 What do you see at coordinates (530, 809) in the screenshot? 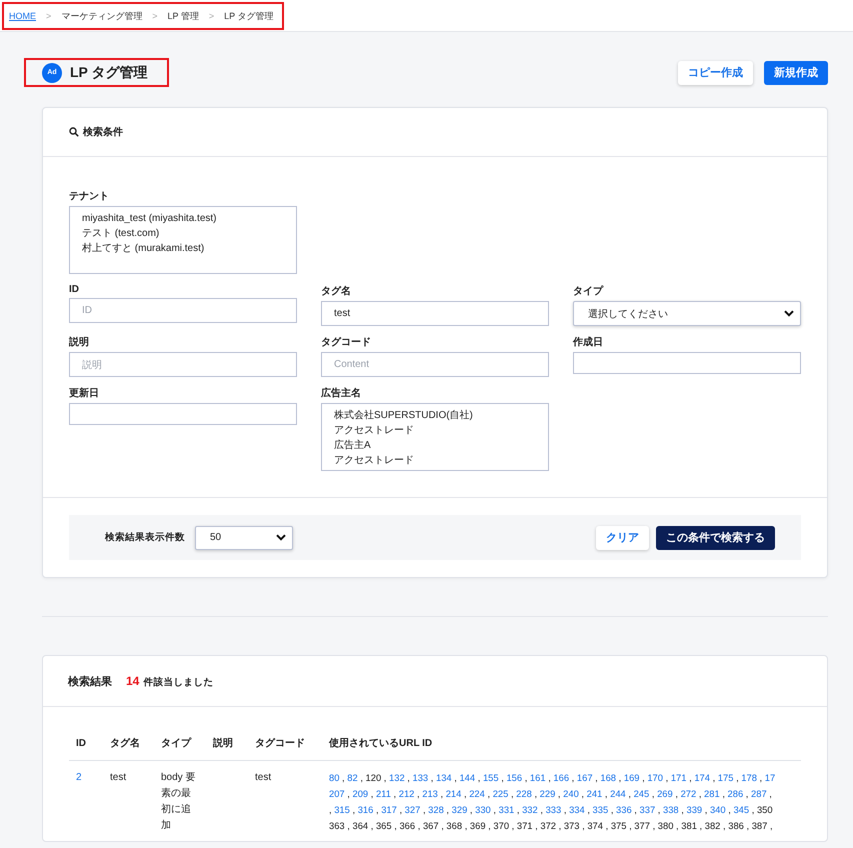
I see `url-id-link: 332` at bounding box center [530, 809].